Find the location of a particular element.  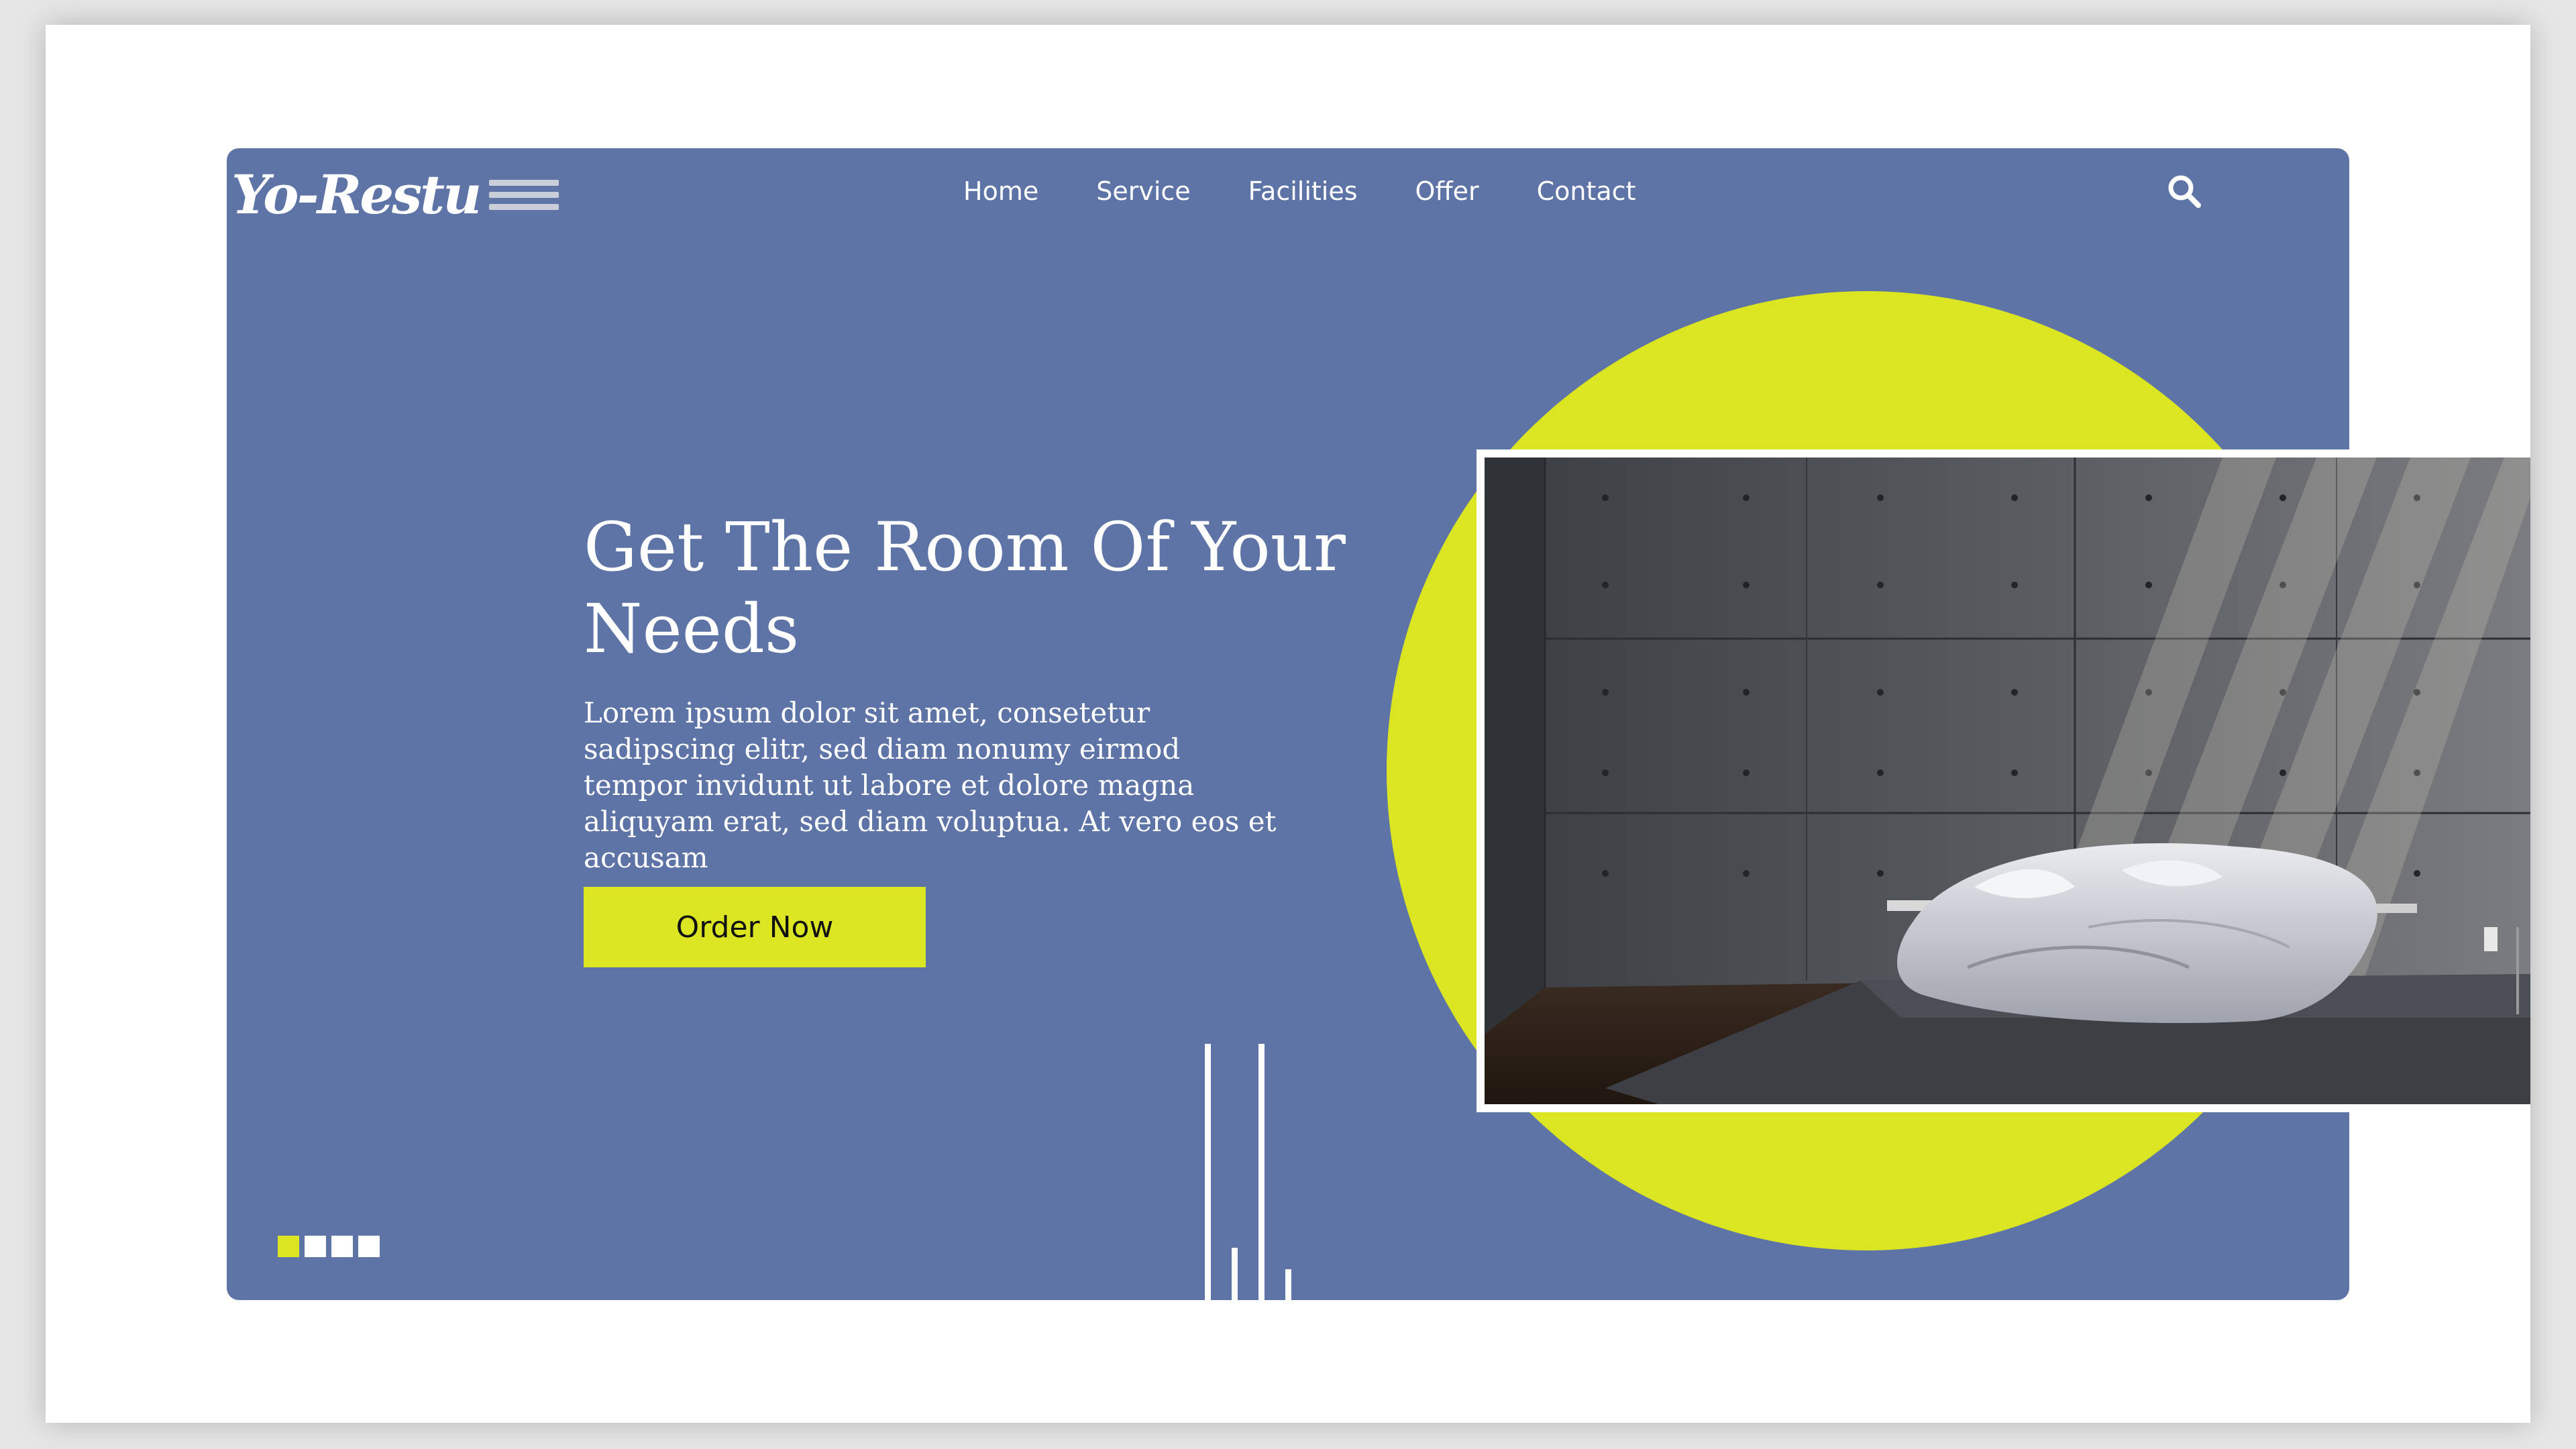

hero-title: Get The Room Of Your Needs is located at coordinates (965, 588).